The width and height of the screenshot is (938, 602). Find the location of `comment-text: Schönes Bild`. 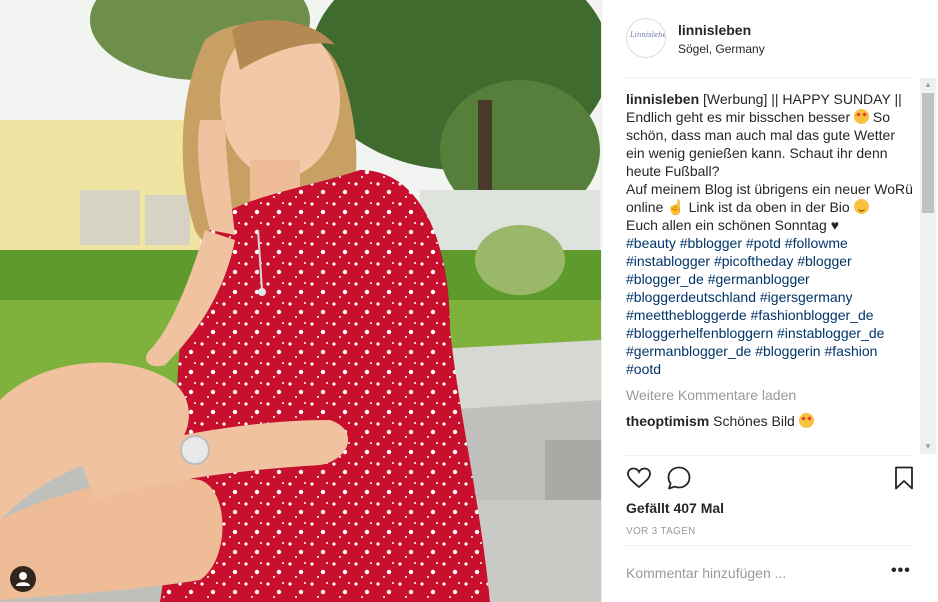

comment-text: Schönes Bild is located at coordinates (754, 421).